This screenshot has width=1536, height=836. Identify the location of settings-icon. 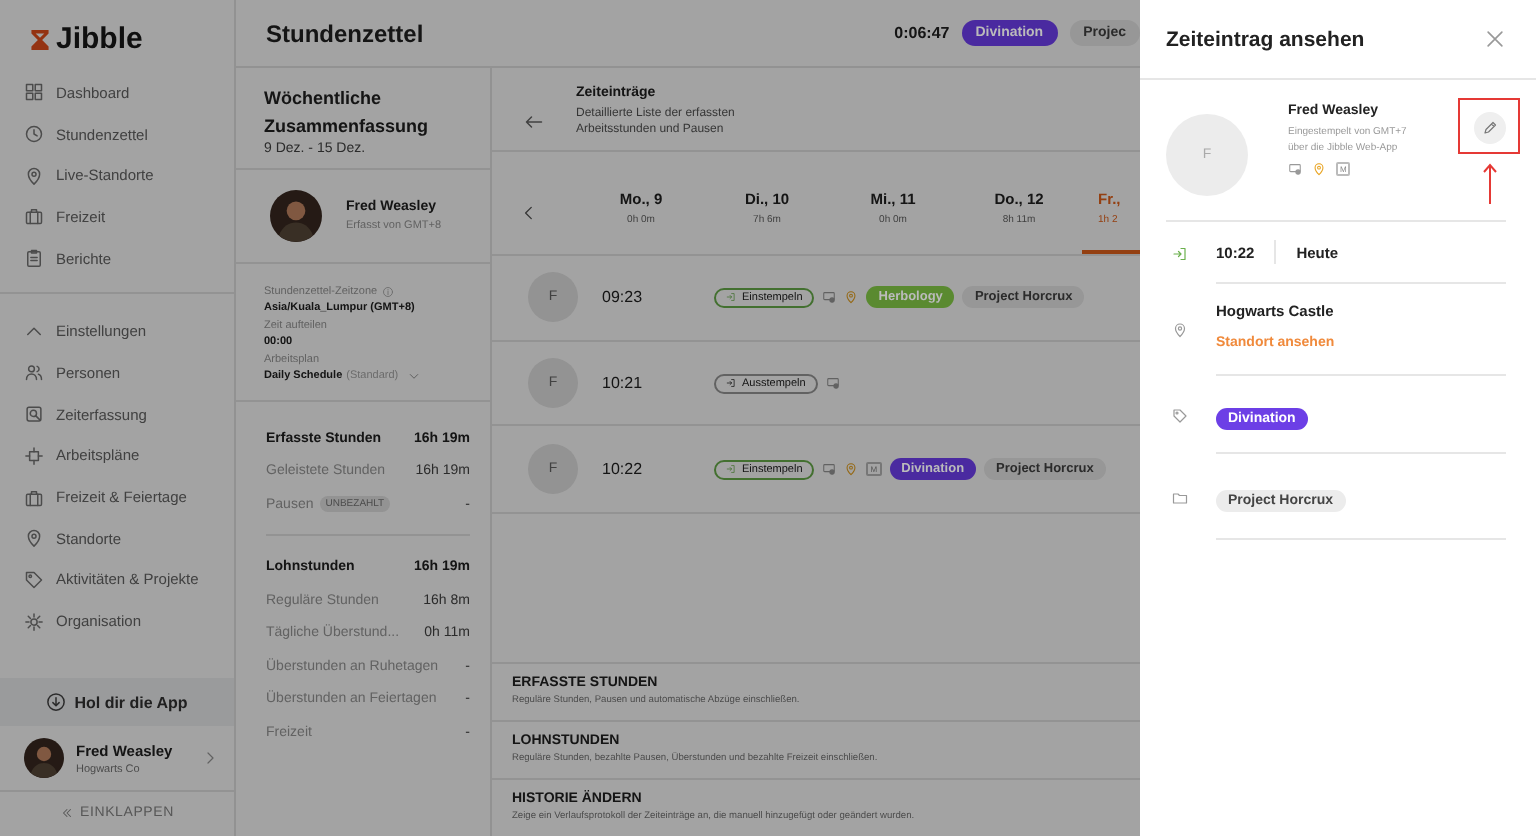
(34, 621).